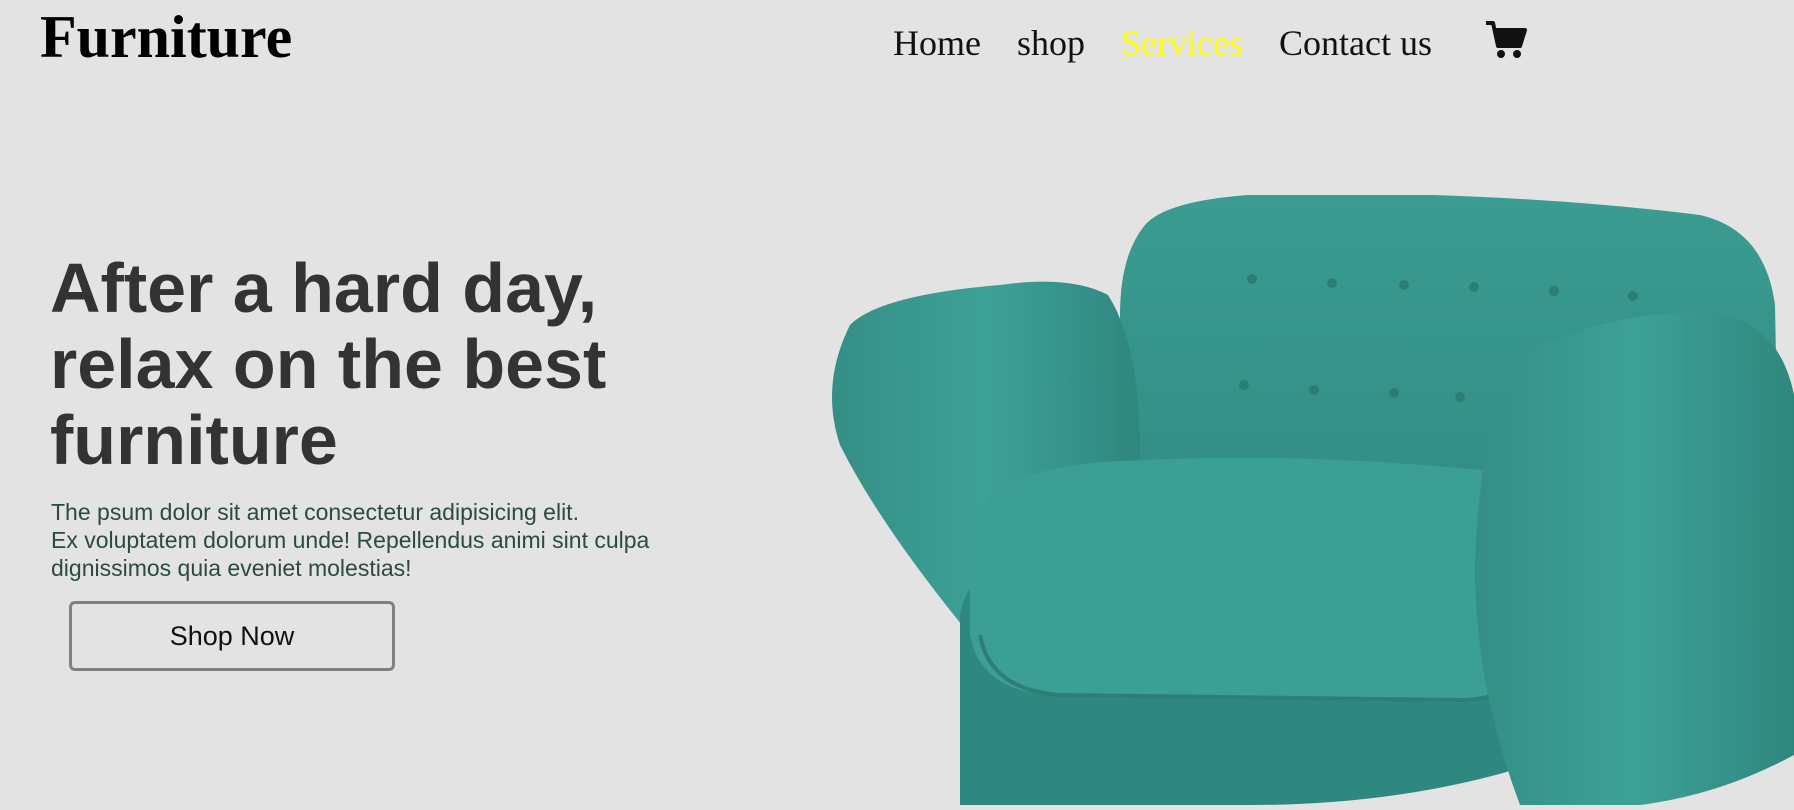  I want to click on site-logo: Furniture, so click(166, 37).